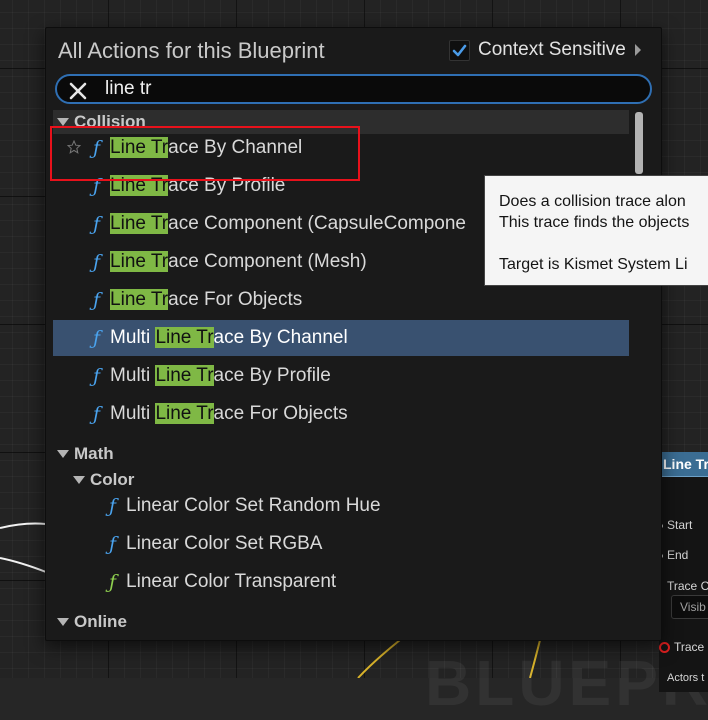 This screenshot has height=720, width=708. Describe the element at coordinates (267, 261) in the screenshot. I see `label-suffix: ace Component (Mesh)` at that location.